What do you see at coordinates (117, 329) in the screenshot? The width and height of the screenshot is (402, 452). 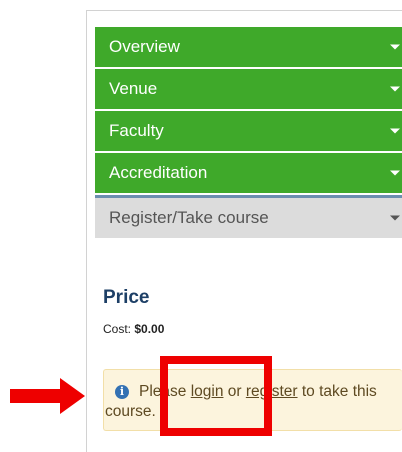 I see `cost-label: Cost:` at bounding box center [117, 329].